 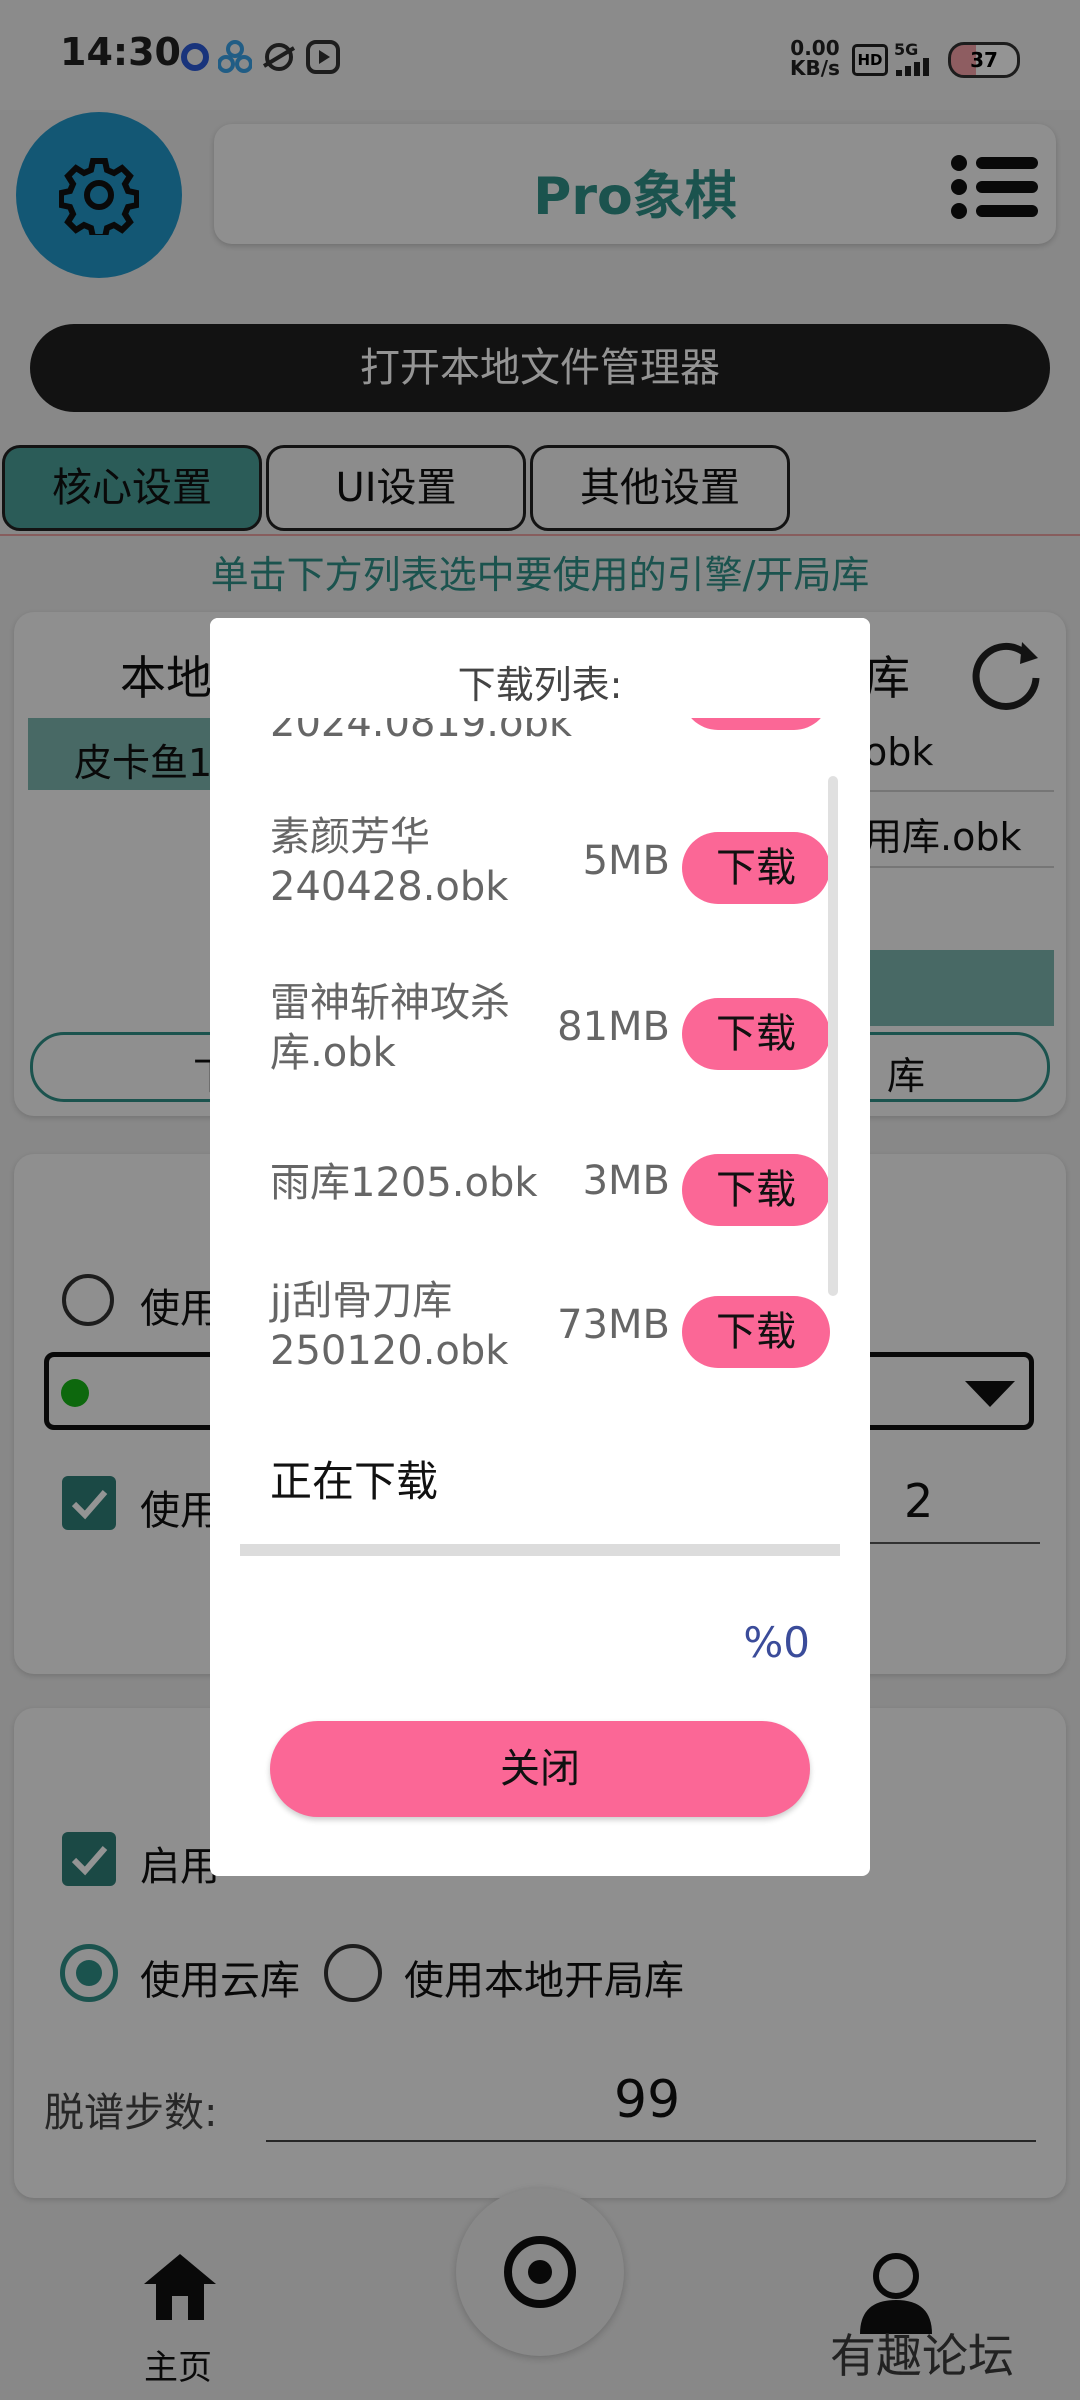 I want to click on download-item: 雷神斩神攻杀库.obk 81MB 下载, so click(x=550, y=1033).